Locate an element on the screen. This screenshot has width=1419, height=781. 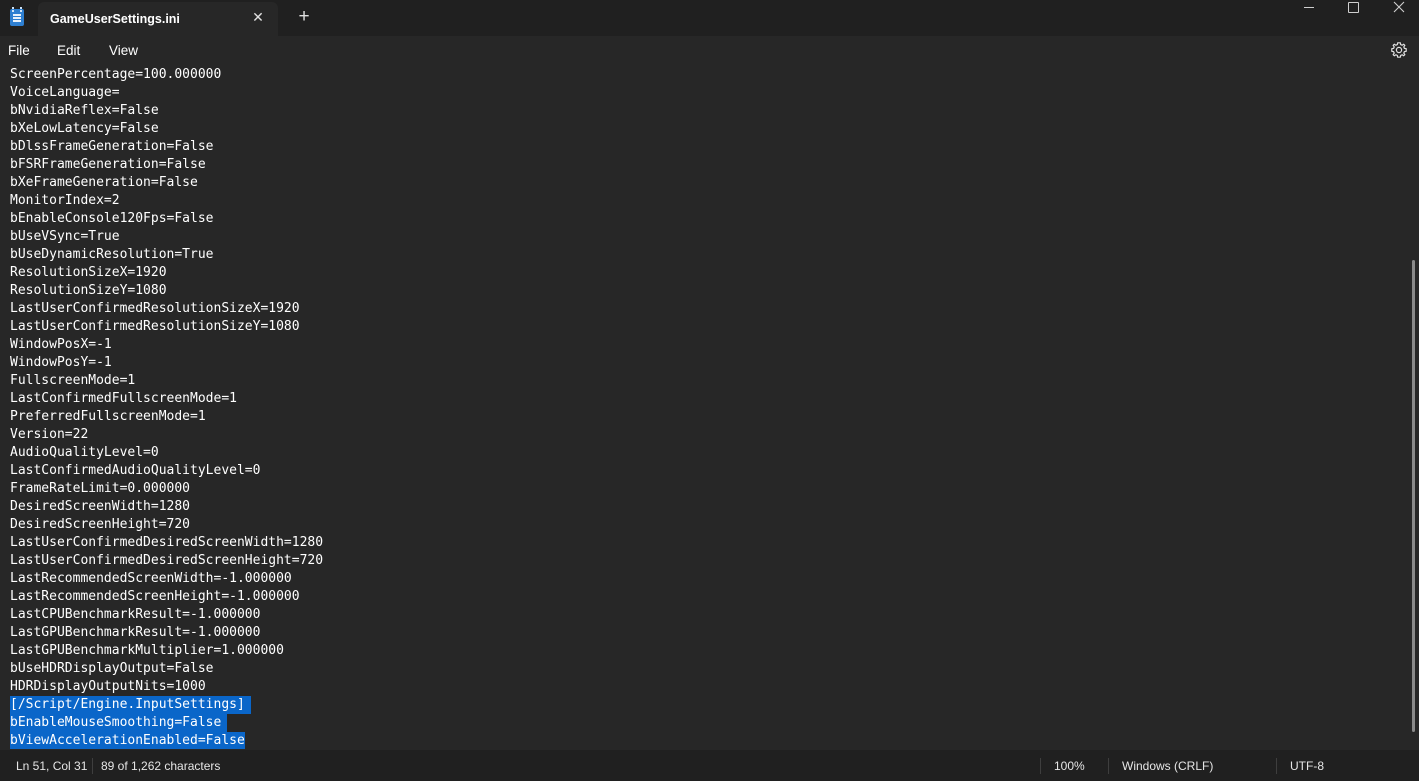
new-tab-button: + is located at coordinates (304, 17).